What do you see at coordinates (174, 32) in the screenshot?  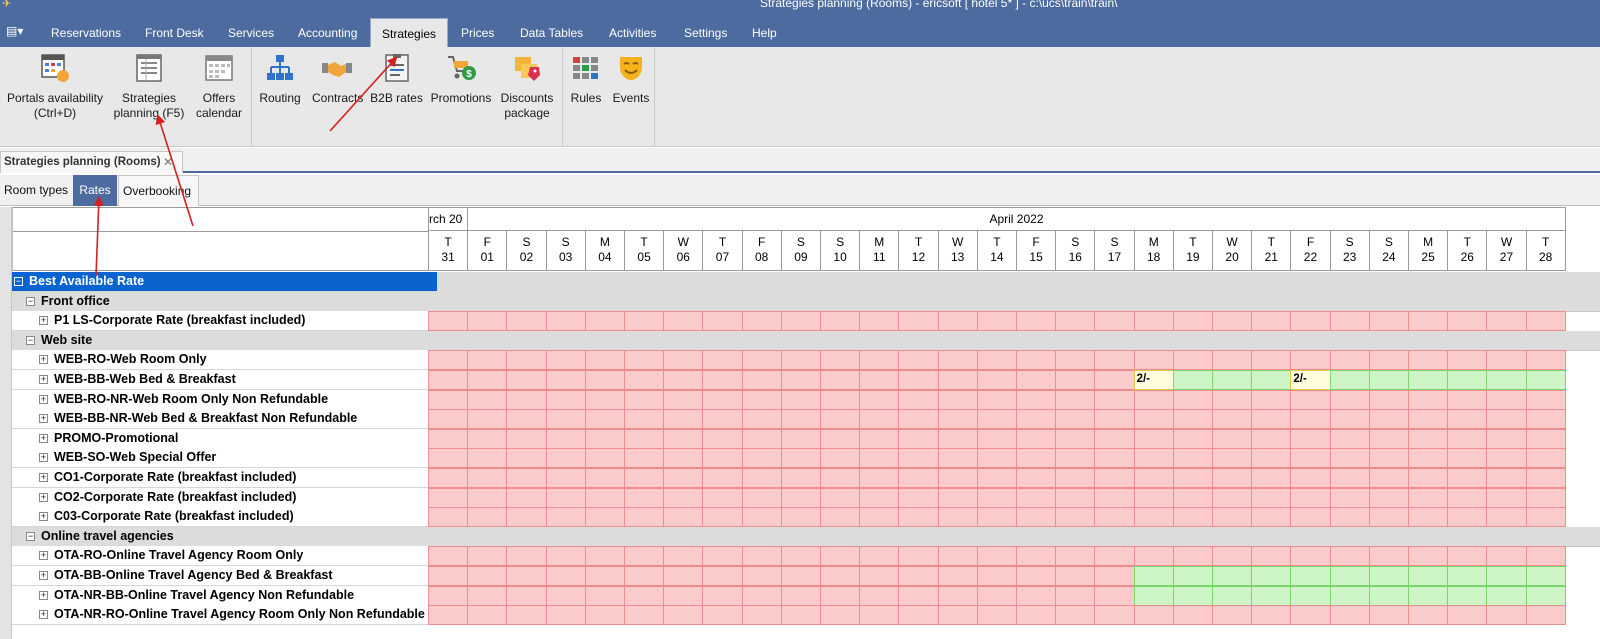 I see `menu-front-desk: Front Desk` at bounding box center [174, 32].